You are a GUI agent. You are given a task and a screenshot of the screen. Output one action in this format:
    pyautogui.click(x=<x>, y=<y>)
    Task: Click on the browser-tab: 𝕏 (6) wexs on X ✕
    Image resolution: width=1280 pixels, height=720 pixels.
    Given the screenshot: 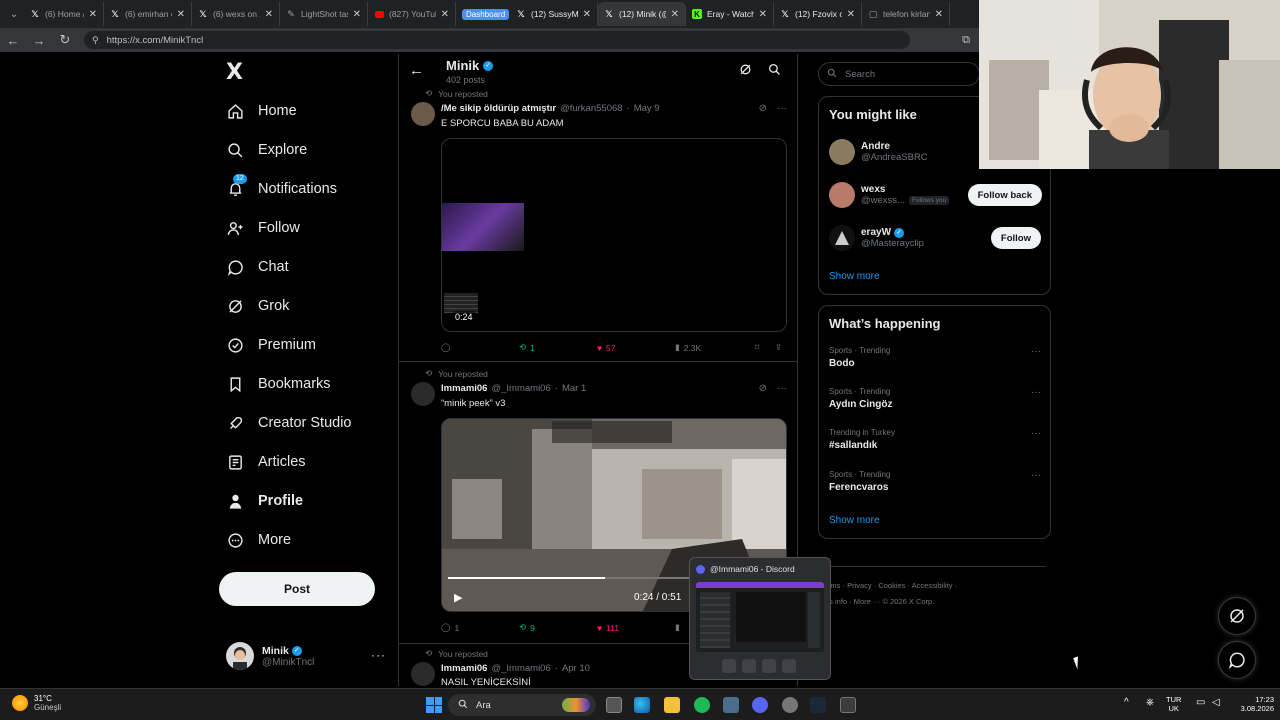 What is the action you would take?
    pyautogui.click(x=236, y=14)
    